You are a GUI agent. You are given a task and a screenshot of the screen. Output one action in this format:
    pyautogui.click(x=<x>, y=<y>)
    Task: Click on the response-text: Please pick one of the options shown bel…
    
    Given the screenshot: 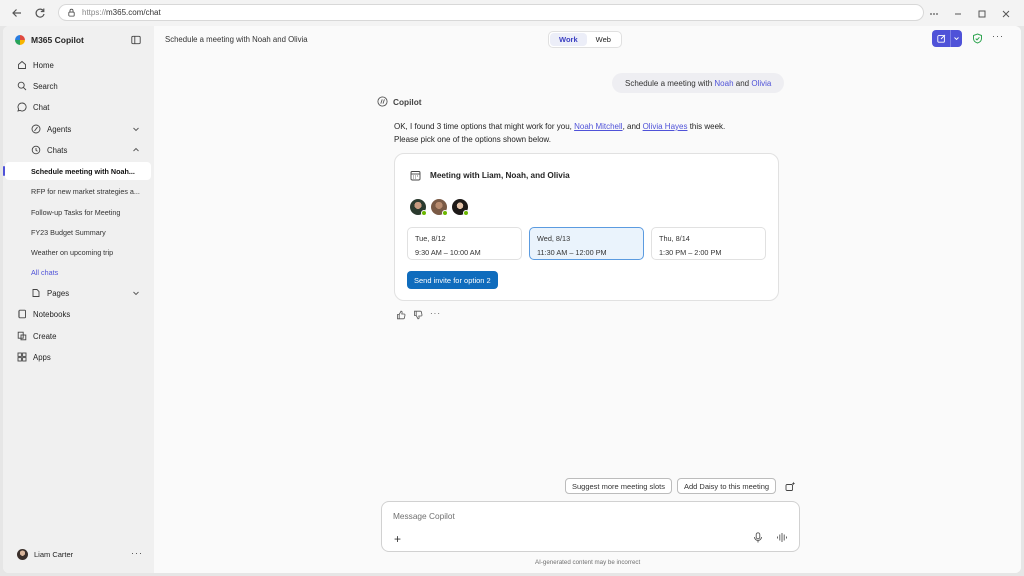 What is the action you would take?
    pyautogui.click(x=472, y=139)
    